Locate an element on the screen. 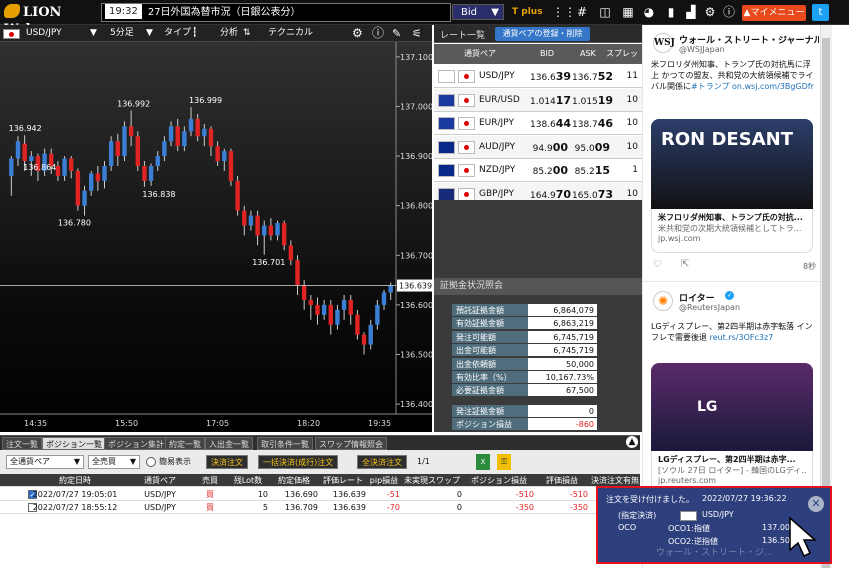  bid-ask-select: Bid ▼ is located at coordinates (478, 12).